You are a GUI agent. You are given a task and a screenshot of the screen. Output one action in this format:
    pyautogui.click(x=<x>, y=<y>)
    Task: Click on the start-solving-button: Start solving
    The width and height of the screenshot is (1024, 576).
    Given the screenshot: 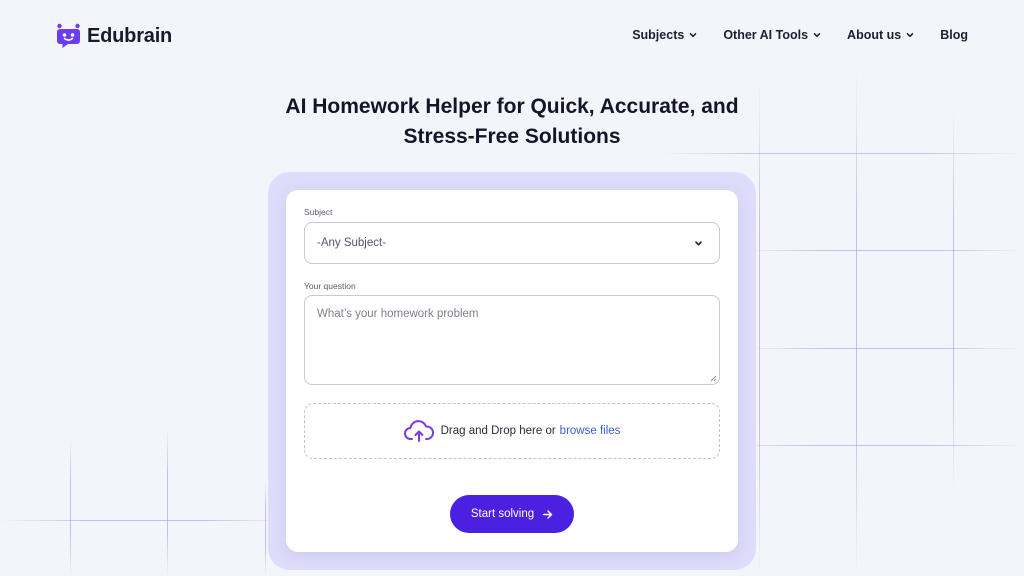 What is the action you would take?
    pyautogui.click(x=512, y=514)
    